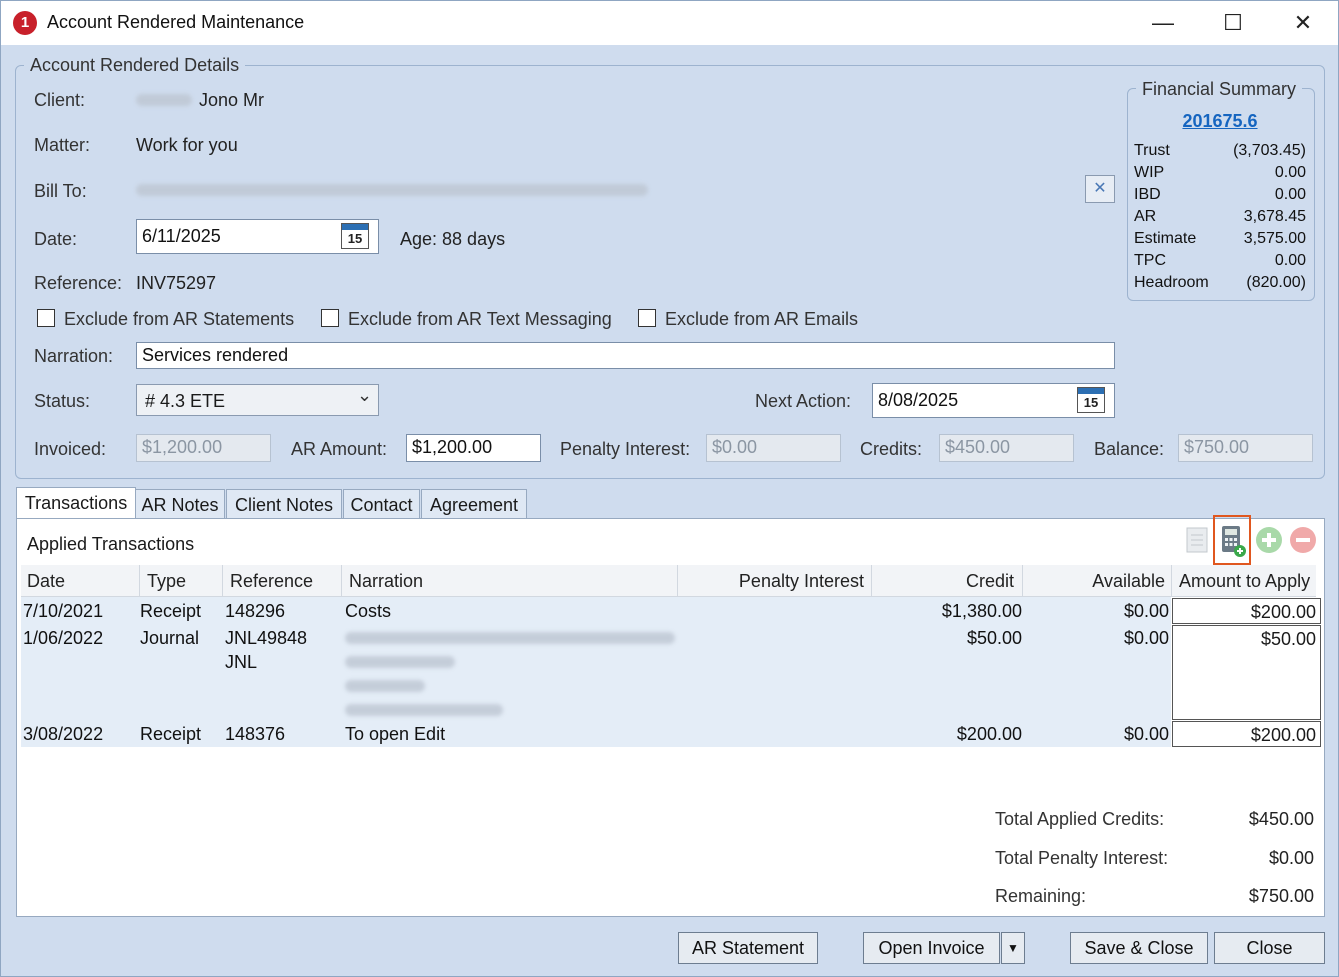  Describe the element at coordinates (669, 23) in the screenshot. I see `title-bar: 1 Account Rendered Maintenance — ☐ ✕` at that location.